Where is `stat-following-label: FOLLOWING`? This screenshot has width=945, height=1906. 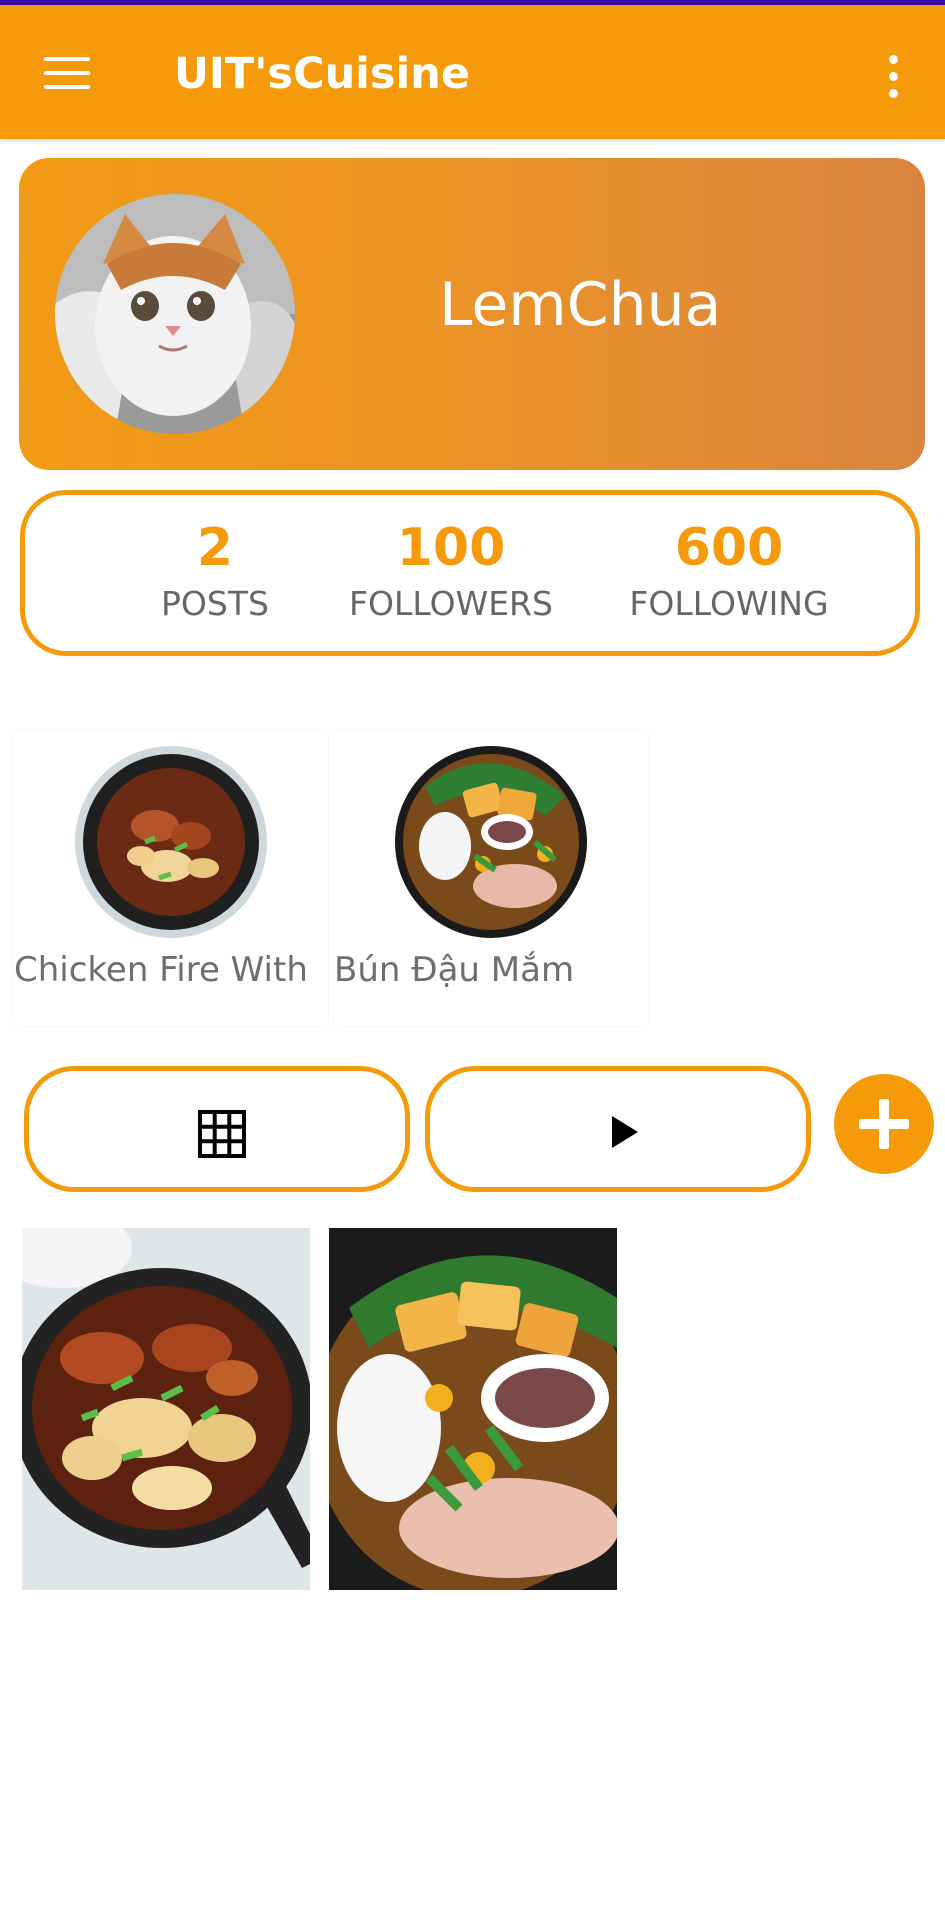 stat-following-label: FOLLOWING is located at coordinates (729, 603).